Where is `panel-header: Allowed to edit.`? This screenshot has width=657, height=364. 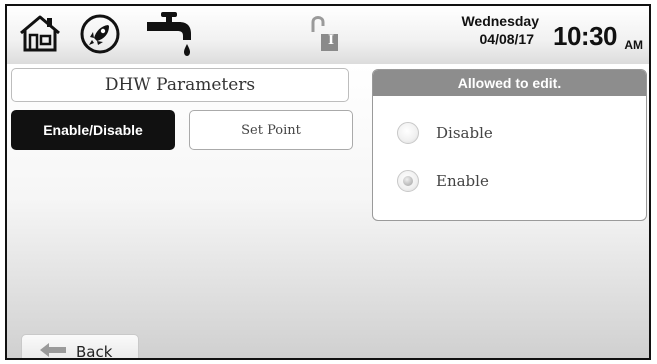
panel-header: Allowed to edit. is located at coordinates (509, 83).